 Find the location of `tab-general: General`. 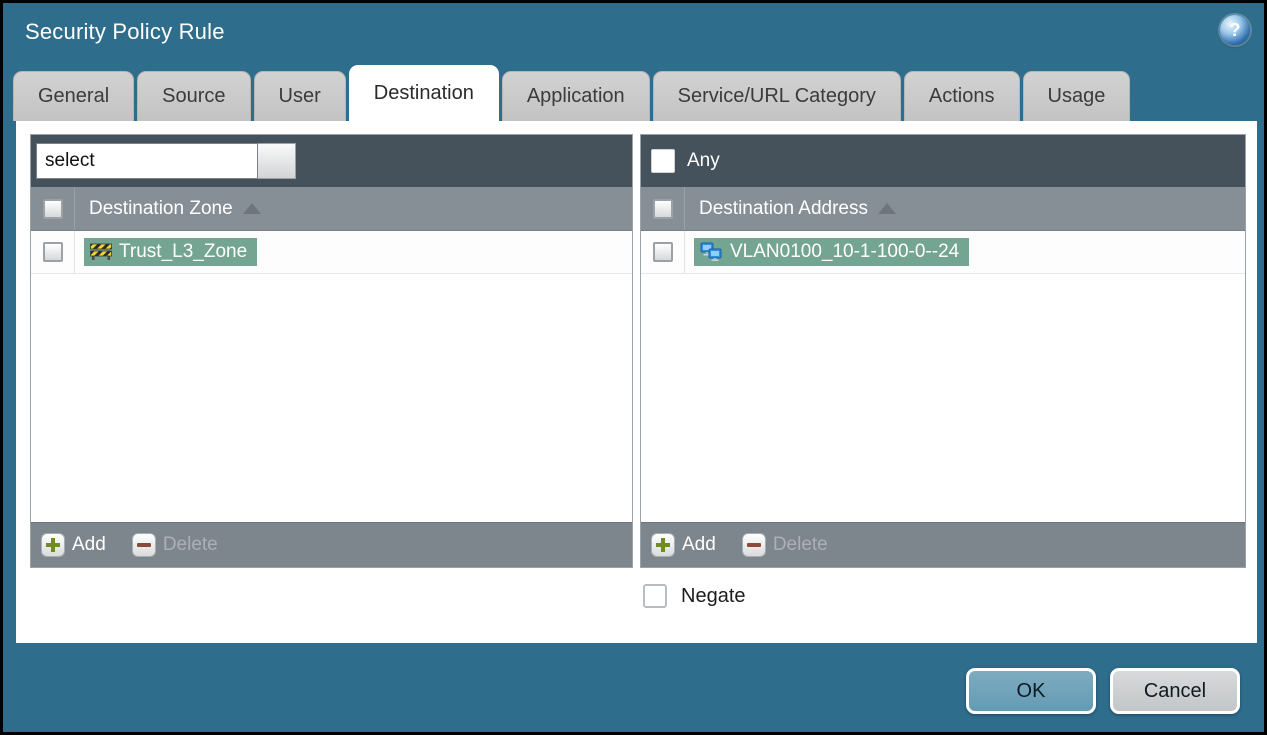

tab-general: General is located at coordinates (74, 96).